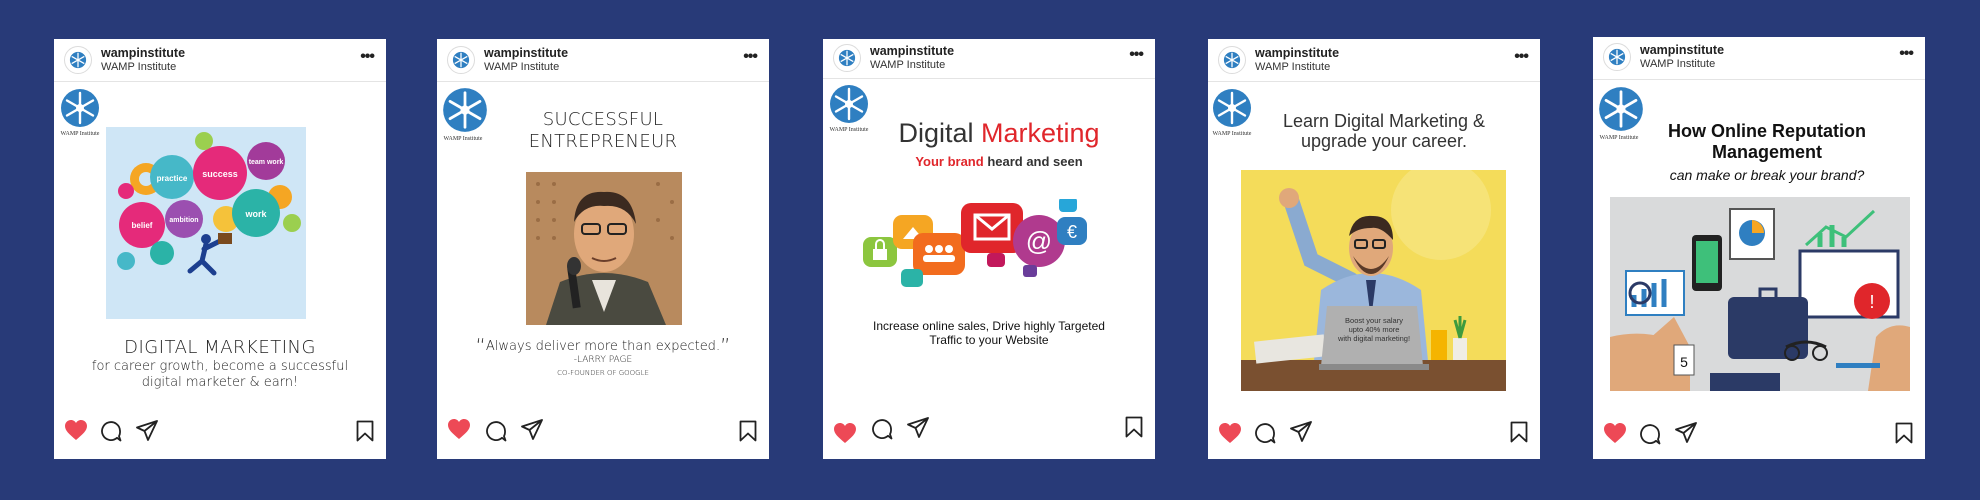  Describe the element at coordinates (949, 161) in the screenshot. I see `tagline-brand: Your brand` at that location.